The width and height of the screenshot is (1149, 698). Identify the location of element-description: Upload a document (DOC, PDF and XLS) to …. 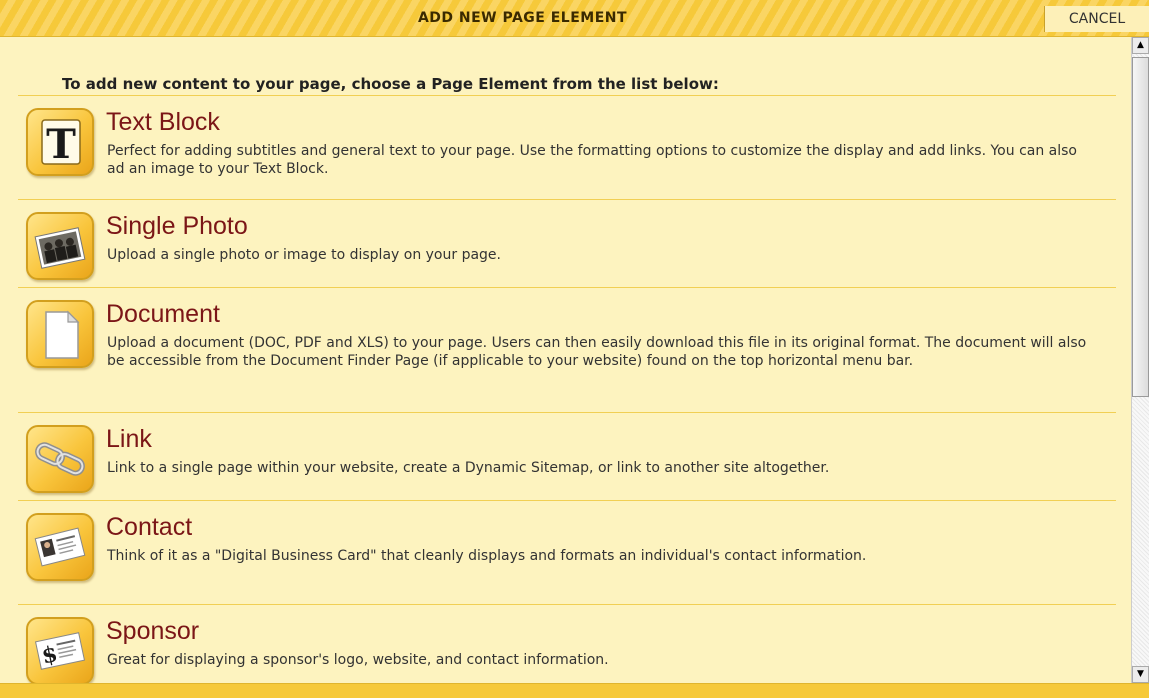
(597, 352).